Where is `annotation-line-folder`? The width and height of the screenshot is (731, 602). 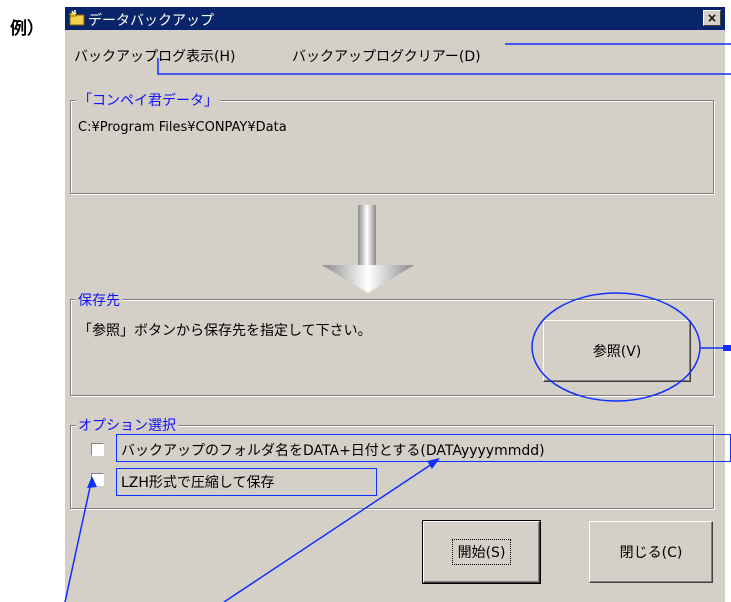 annotation-line-folder is located at coordinates (331, 530).